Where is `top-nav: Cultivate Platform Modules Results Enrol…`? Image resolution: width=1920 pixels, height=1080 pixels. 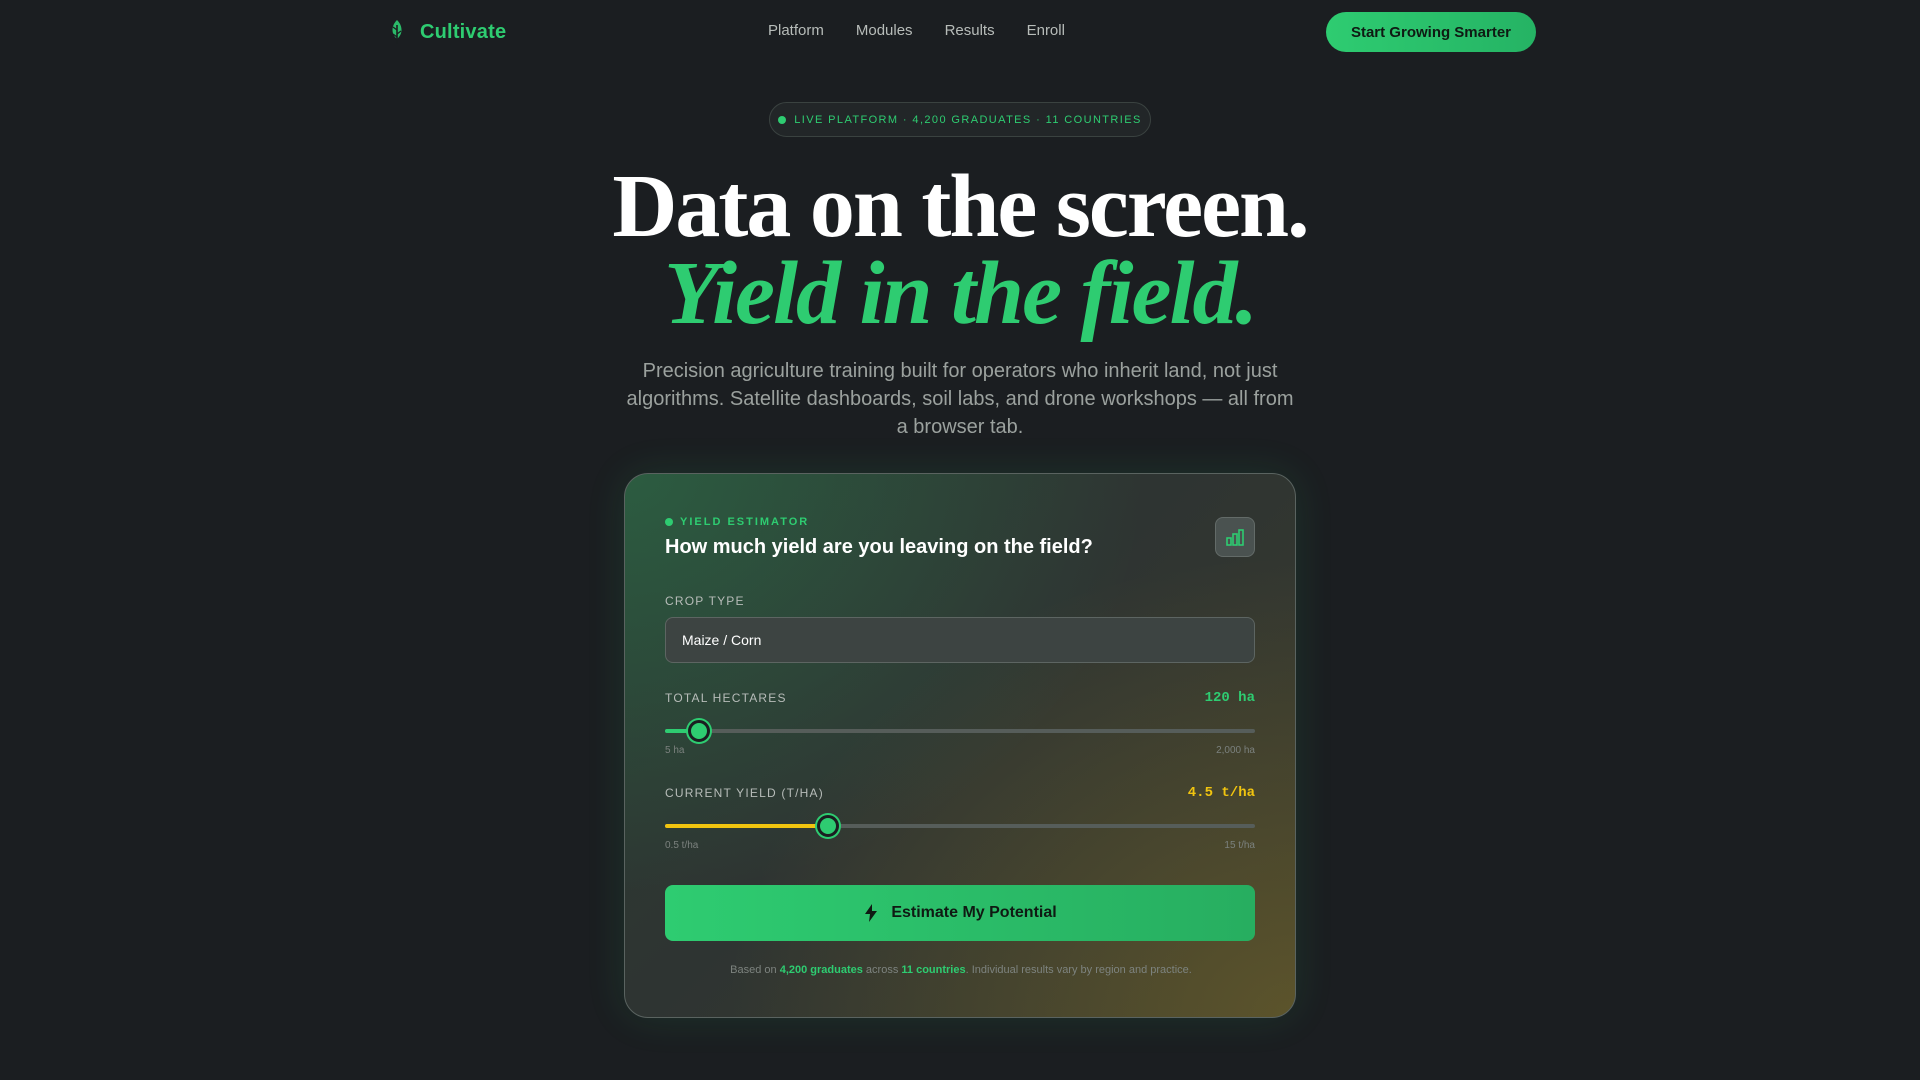
top-nav: Cultivate Platform Modules Results Enrol… is located at coordinates (960, 32).